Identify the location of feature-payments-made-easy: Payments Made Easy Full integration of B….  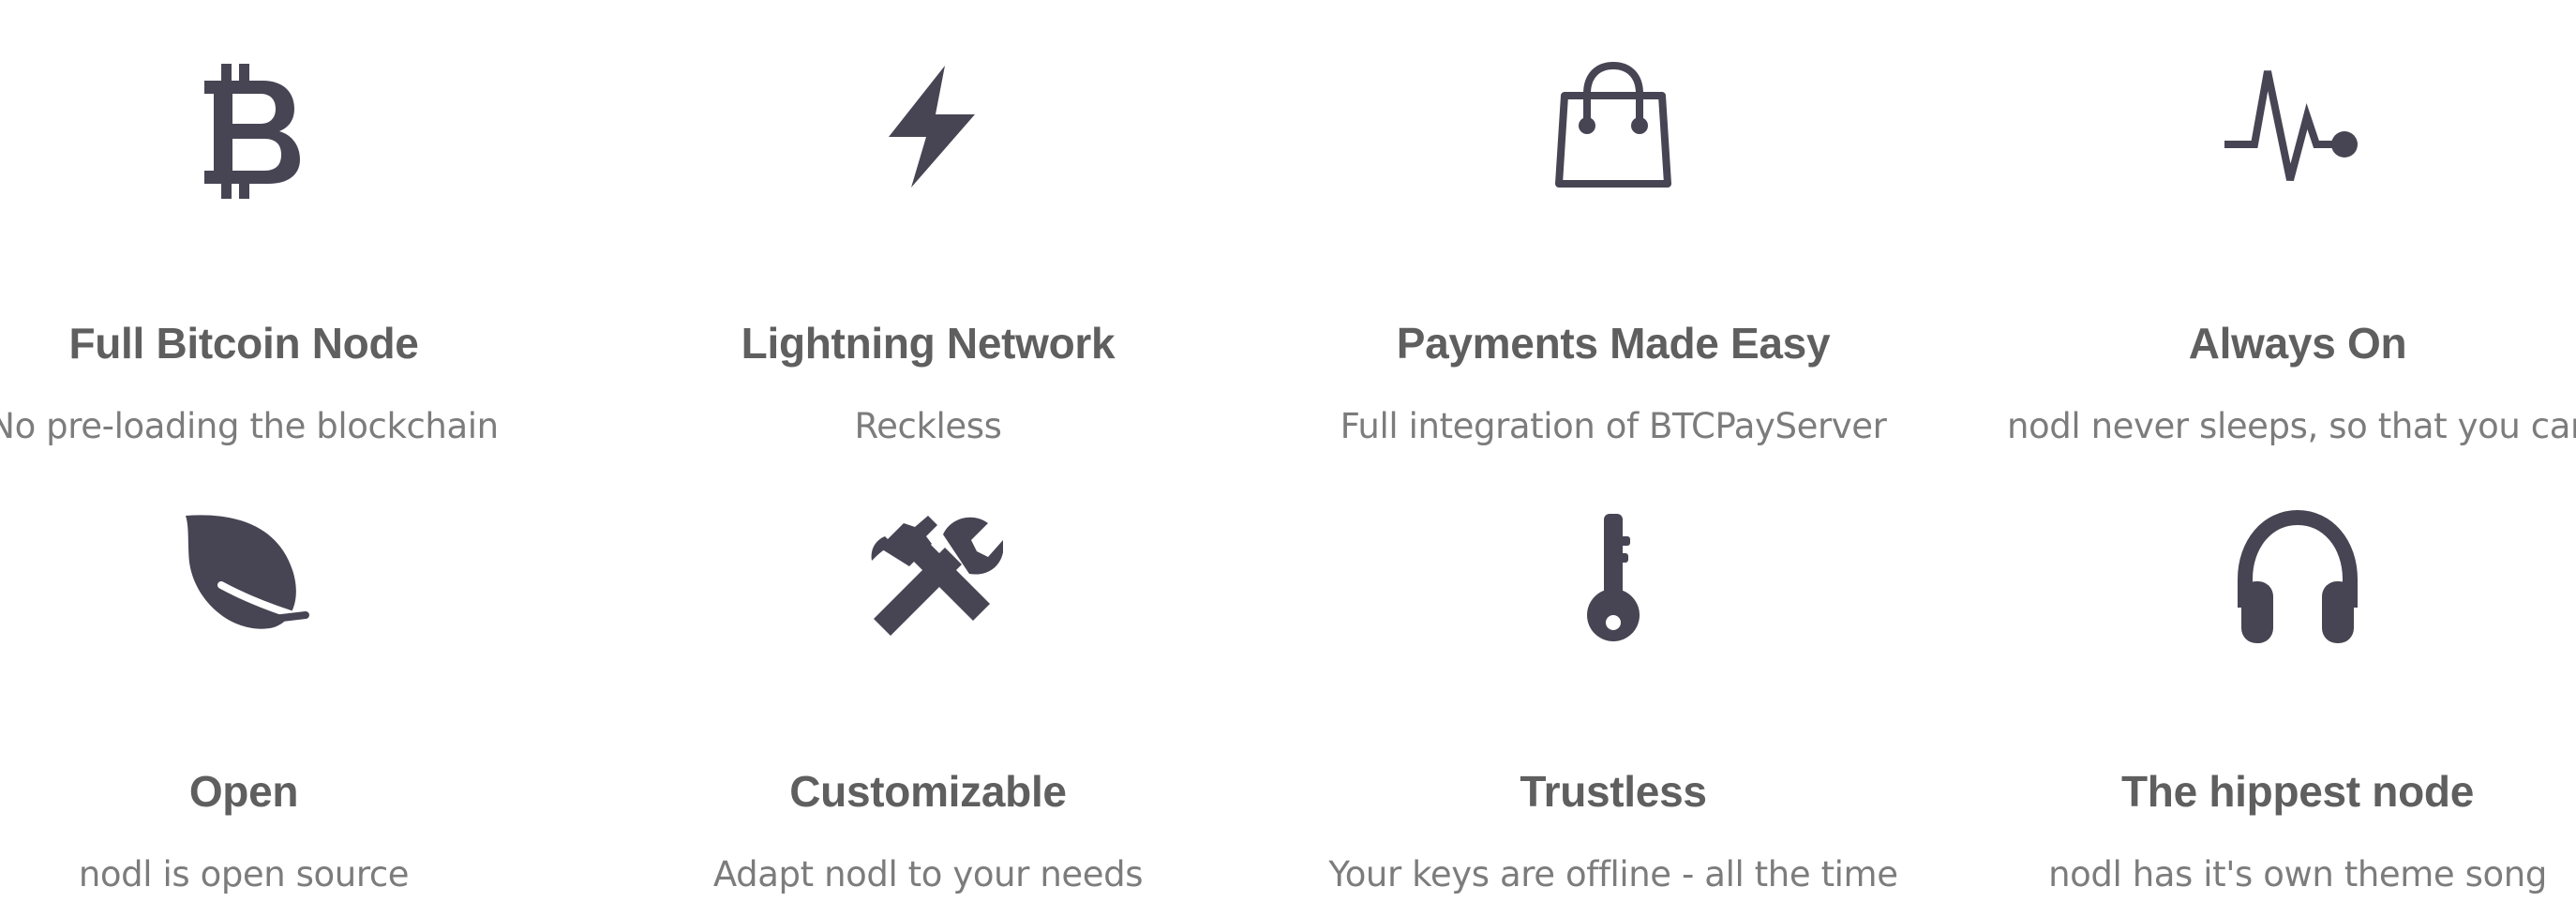
(1614, 262).